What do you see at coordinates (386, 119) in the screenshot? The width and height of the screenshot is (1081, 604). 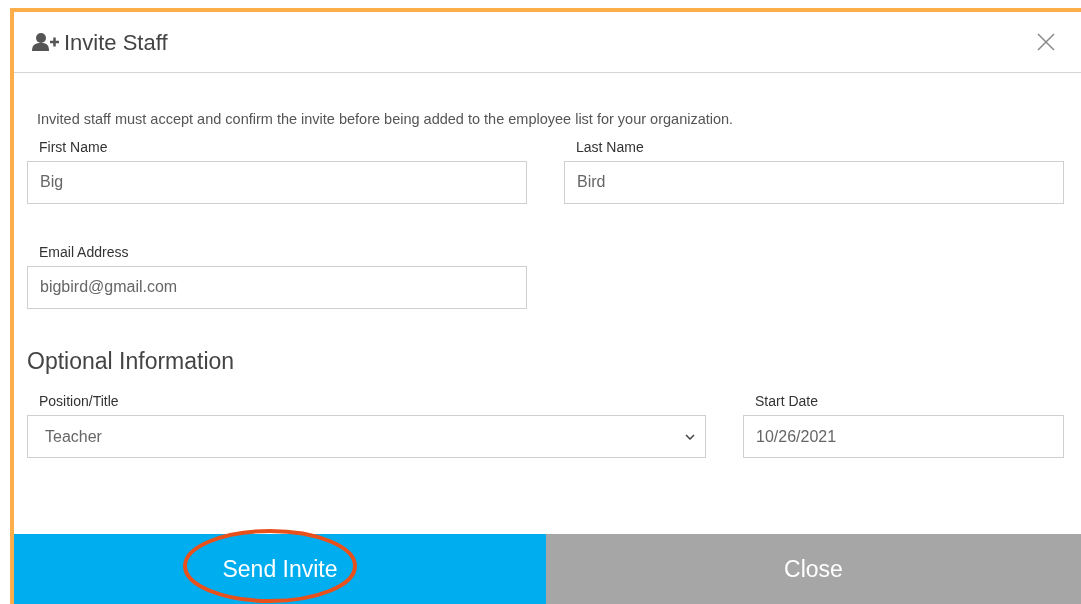 I see `description-text: Invited staff must accept and confirm the invite before being added to the employee list for your organization.` at bounding box center [386, 119].